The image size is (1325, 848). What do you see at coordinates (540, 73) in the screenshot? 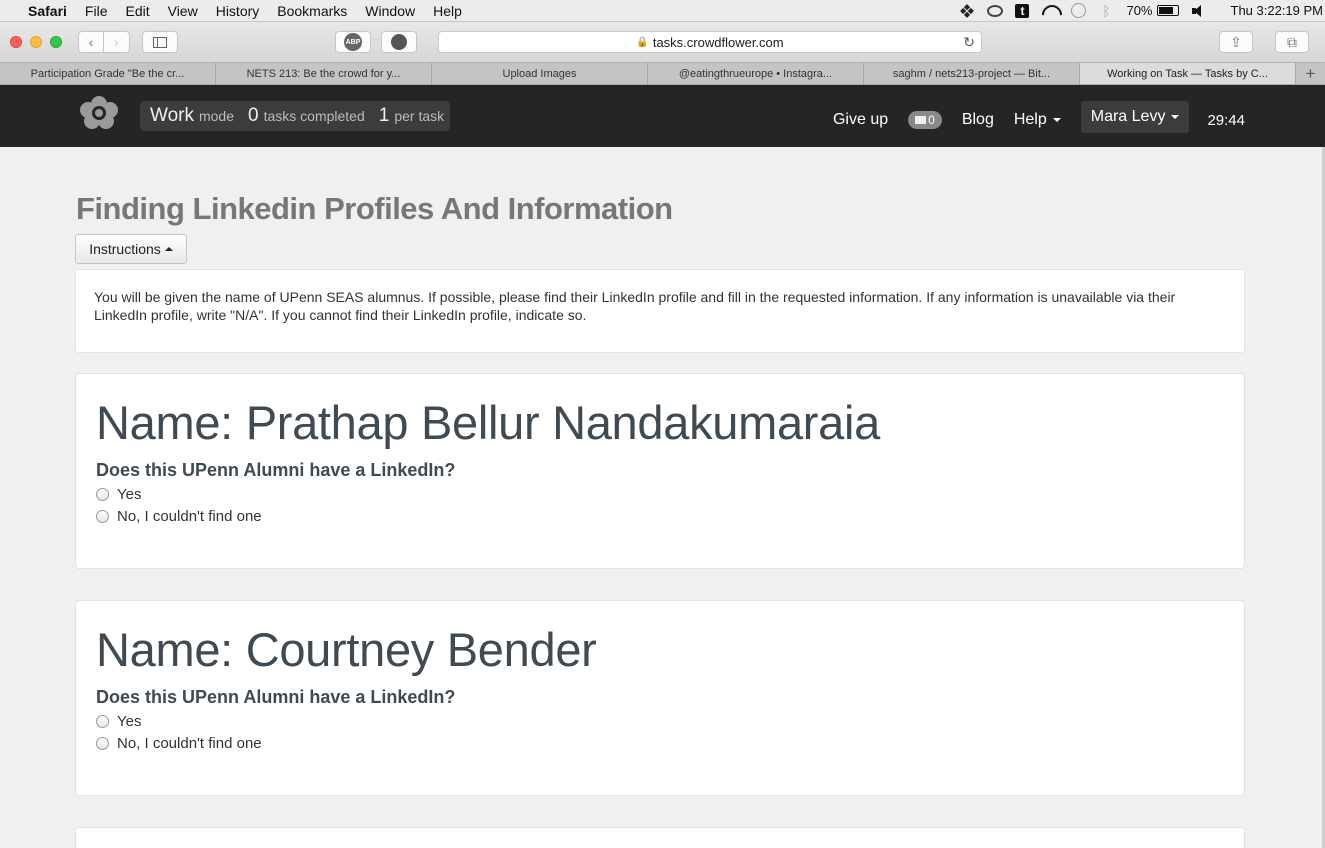
I see `tab-upload-images: Upload Images` at bounding box center [540, 73].